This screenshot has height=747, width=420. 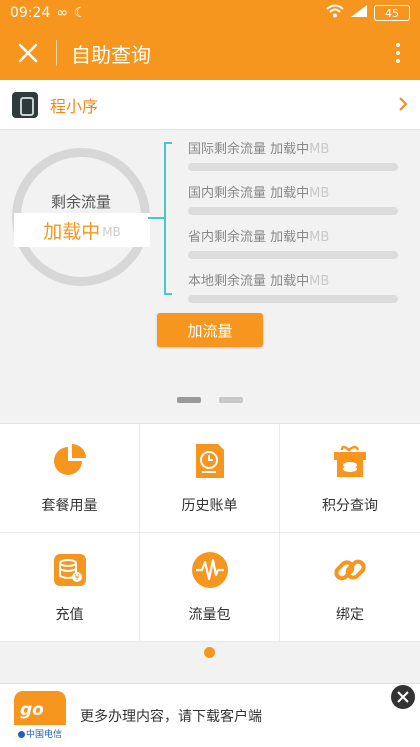 What do you see at coordinates (21, 734) in the screenshot?
I see `app-logo-dot` at bounding box center [21, 734].